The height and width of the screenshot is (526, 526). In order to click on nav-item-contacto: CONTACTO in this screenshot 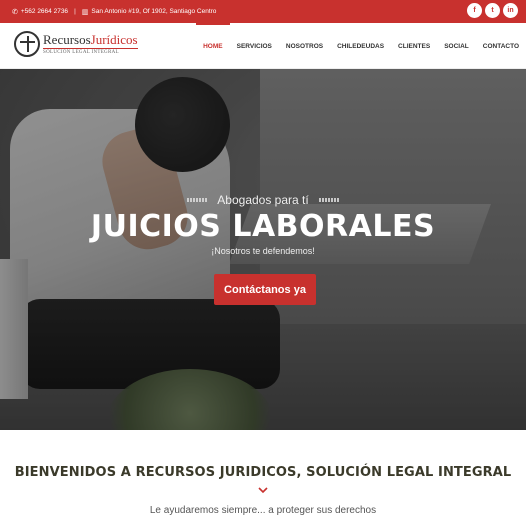, I will do `click(501, 46)`.